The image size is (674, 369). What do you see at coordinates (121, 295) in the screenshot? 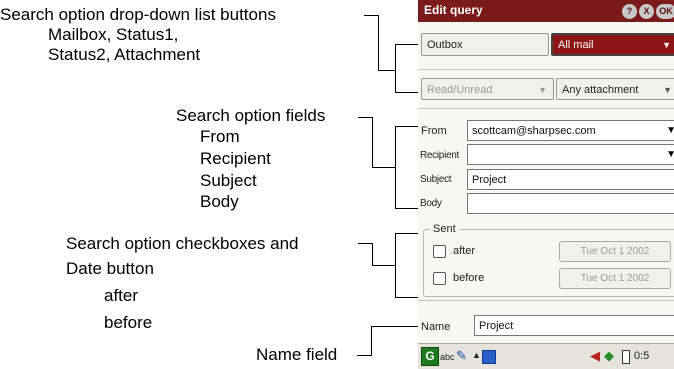
I see `annotation-checkboxes-after: after` at bounding box center [121, 295].